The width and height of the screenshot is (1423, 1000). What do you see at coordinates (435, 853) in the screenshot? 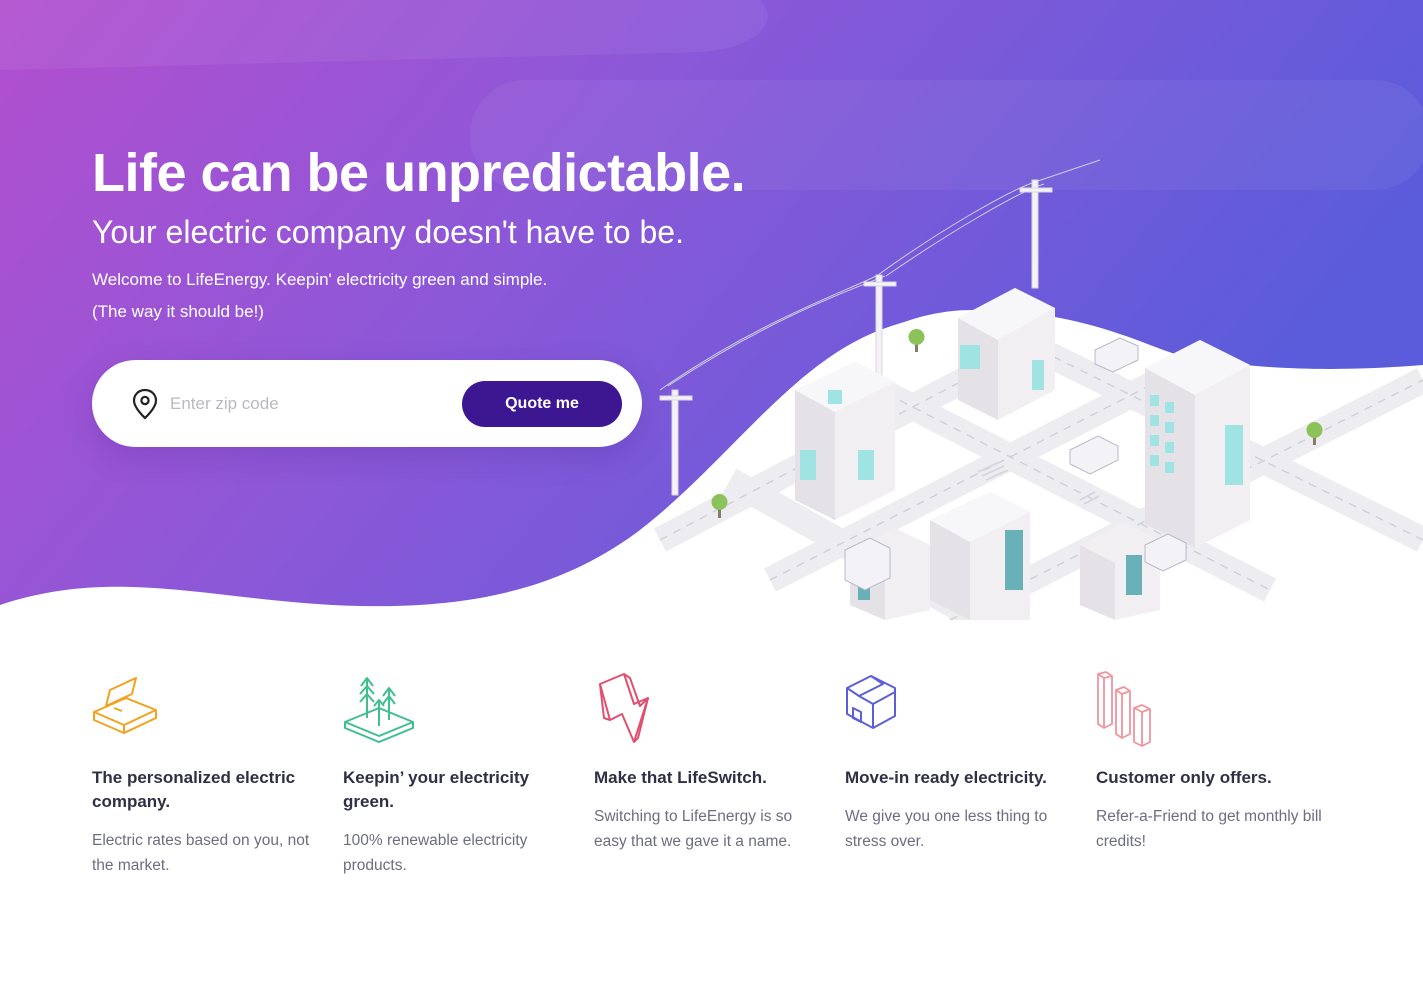
I see `feature-description: 100% renewable electricity products.` at bounding box center [435, 853].